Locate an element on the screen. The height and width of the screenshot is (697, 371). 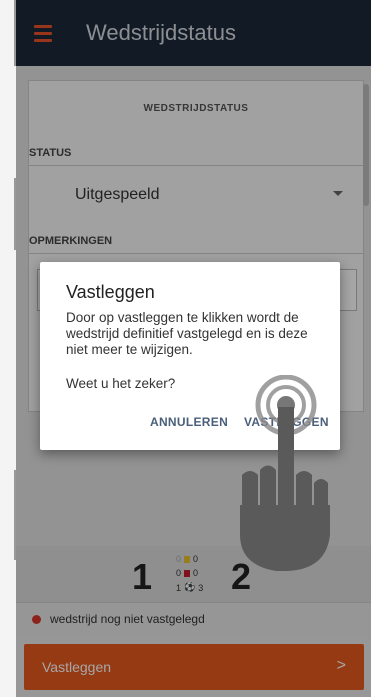
dialog-title: Vastleggen is located at coordinates (110, 292).